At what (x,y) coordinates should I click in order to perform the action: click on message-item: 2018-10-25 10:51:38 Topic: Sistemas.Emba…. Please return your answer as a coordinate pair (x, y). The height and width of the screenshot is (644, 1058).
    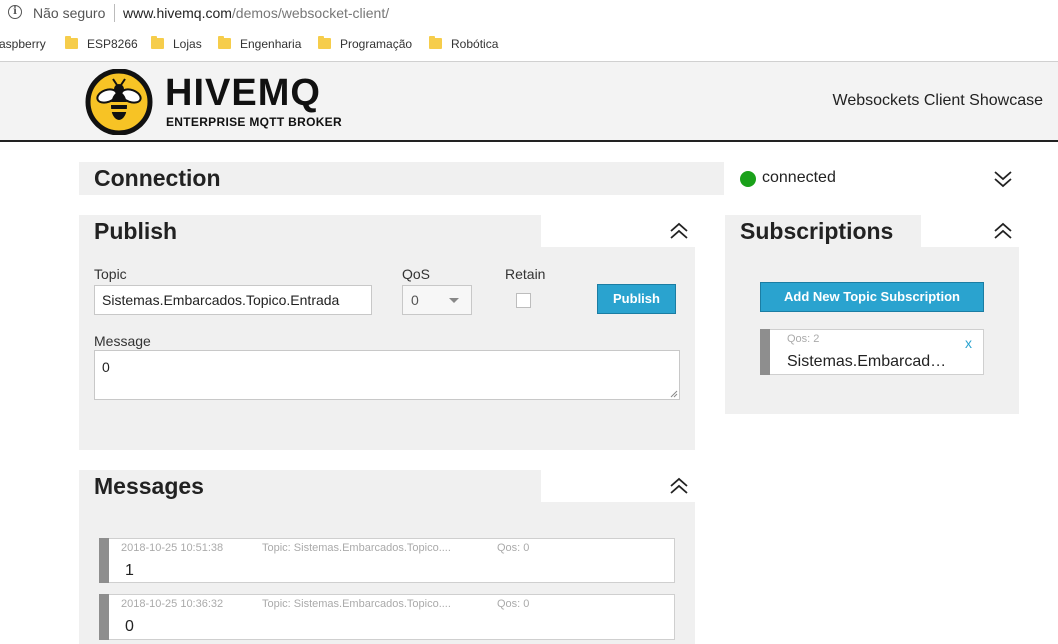
    Looking at the image, I should click on (387, 560).